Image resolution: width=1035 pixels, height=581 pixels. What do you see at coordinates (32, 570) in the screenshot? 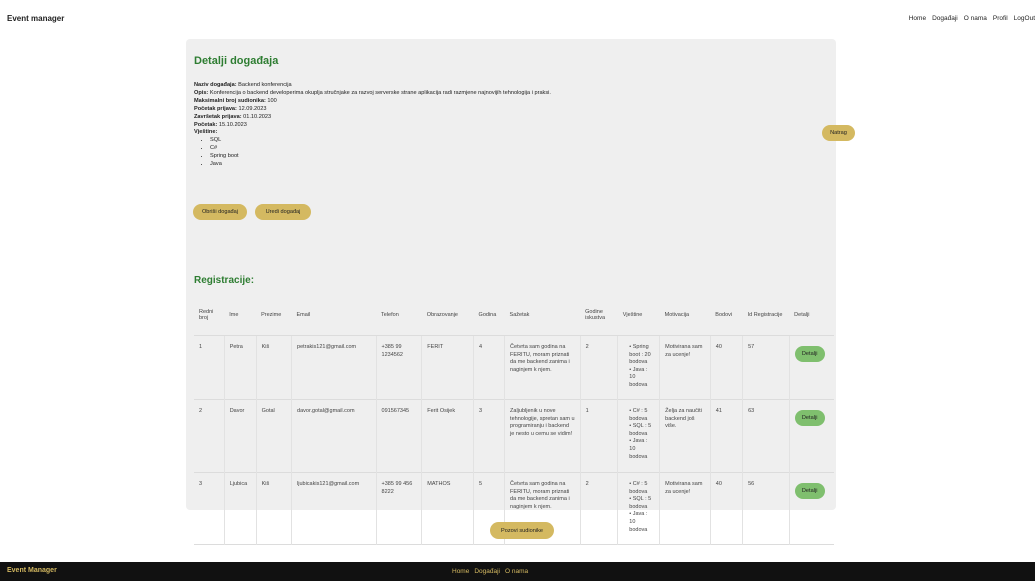
I see `footer-brand: Event Manager` at bounding box center [32, 570].